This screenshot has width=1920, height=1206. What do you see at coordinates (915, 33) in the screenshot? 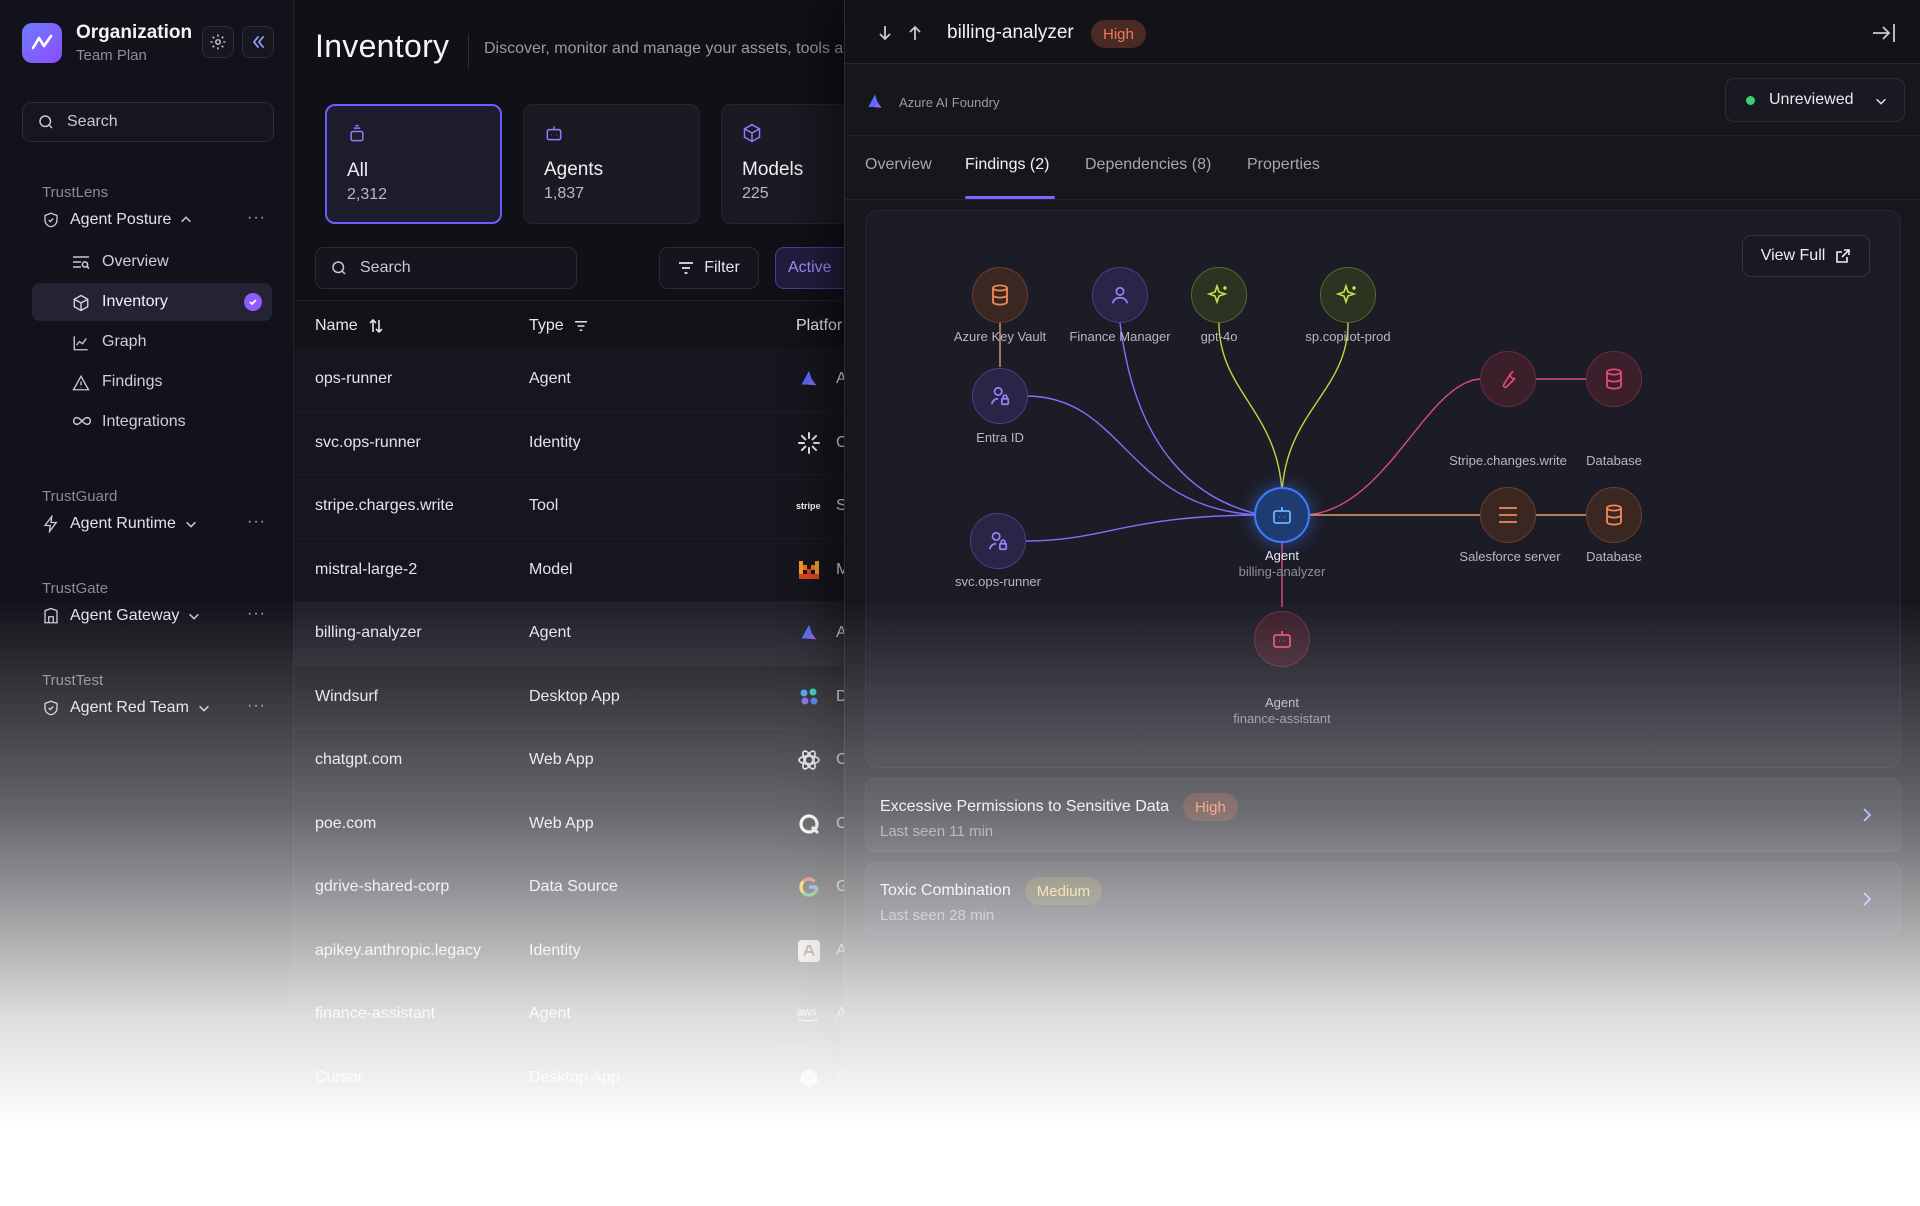
I see `arrow-up-icon` at bounding box center [915, 33].